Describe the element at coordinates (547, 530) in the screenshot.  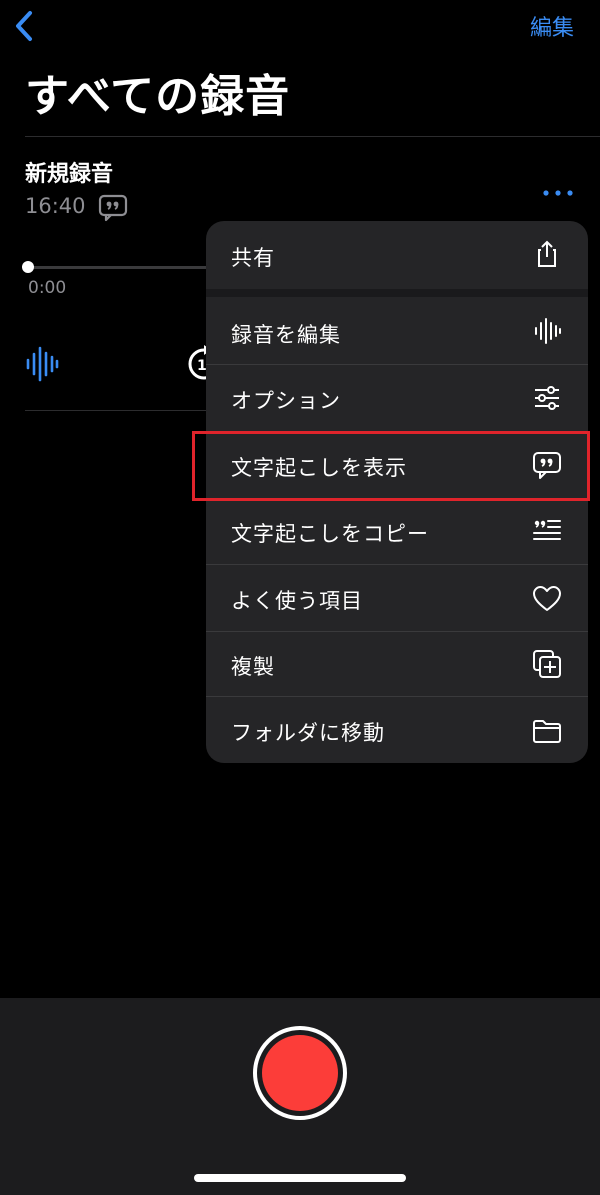
I see `quote-text-icon` at that location.